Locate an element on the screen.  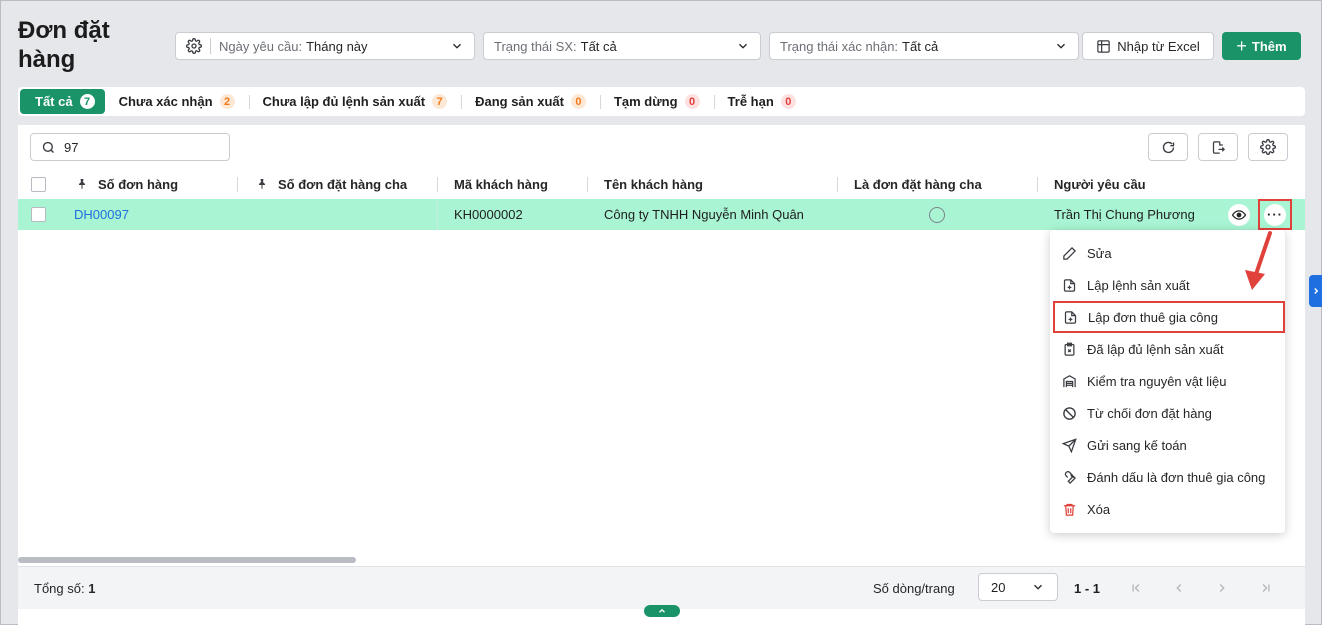
import-excel-button: Nhập từ Excel is located at coordinates (1148, 46).